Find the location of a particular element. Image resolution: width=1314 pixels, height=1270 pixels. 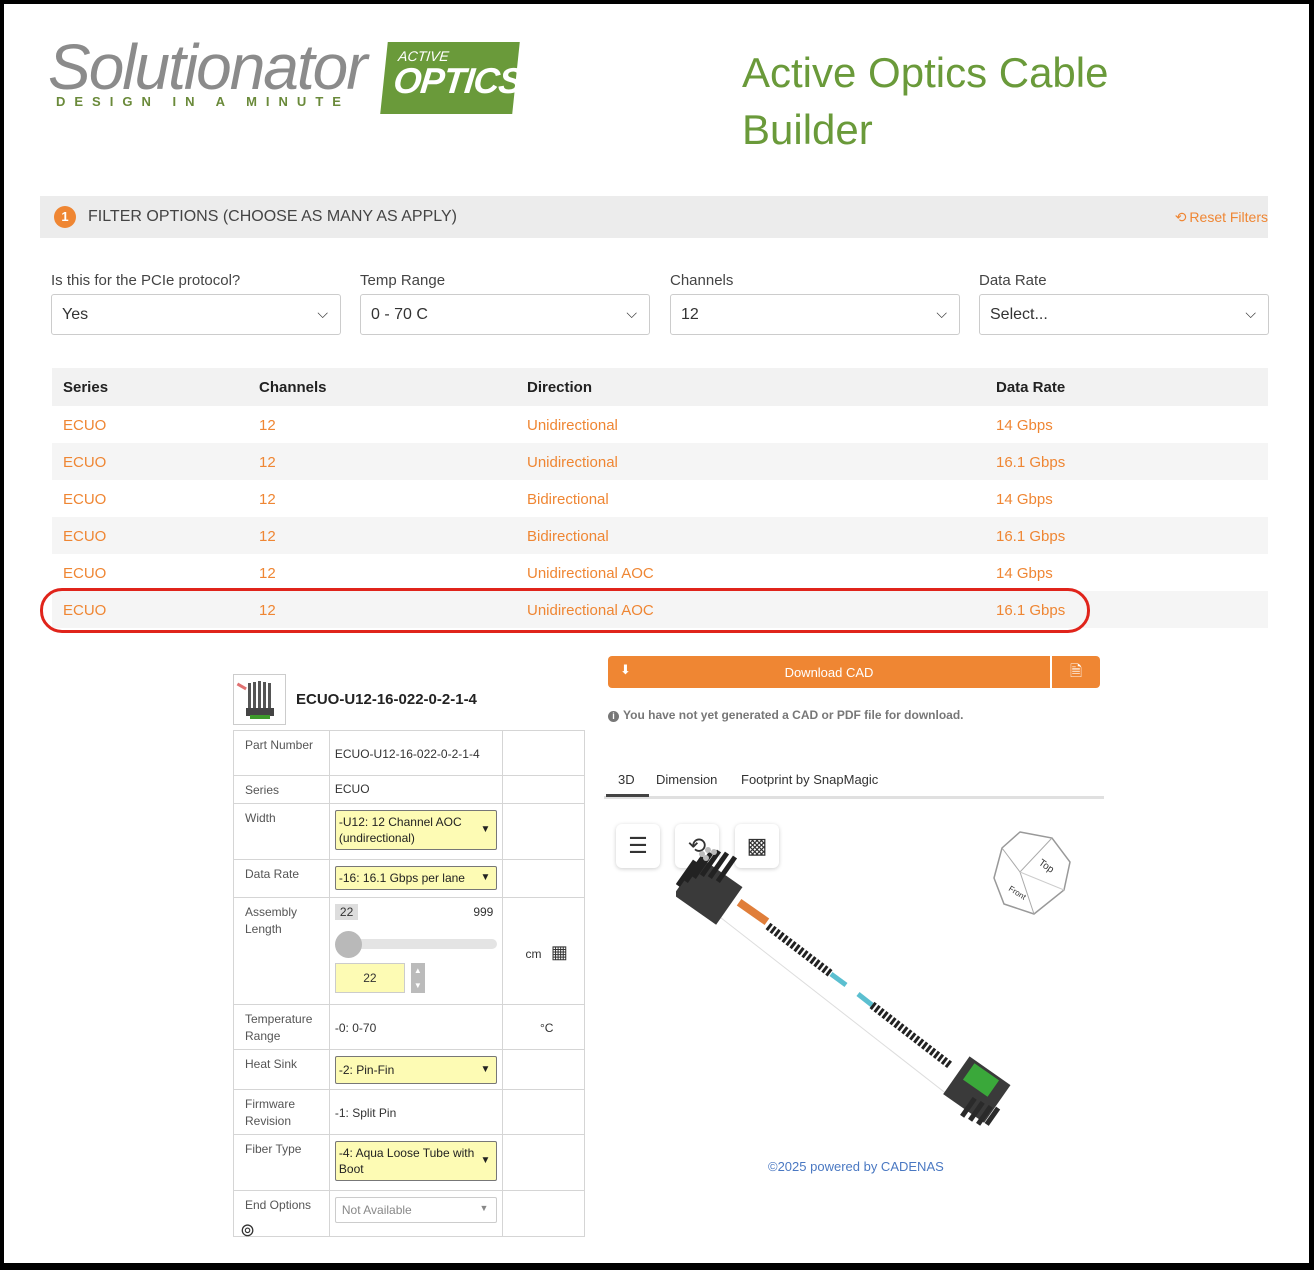

logo-wordmark: Solutionator is located at coordinates (208, 67).